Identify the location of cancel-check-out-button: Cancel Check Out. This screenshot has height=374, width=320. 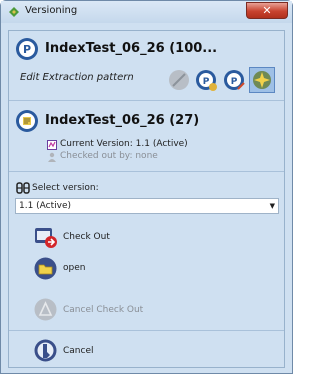
(99, 310).